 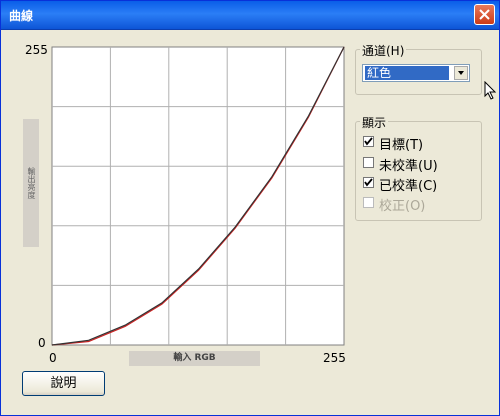 What do you see at coordinates (53, 358) in the screenshot?
I see `x-tick-min: 0` at bounding box center [53, 358].